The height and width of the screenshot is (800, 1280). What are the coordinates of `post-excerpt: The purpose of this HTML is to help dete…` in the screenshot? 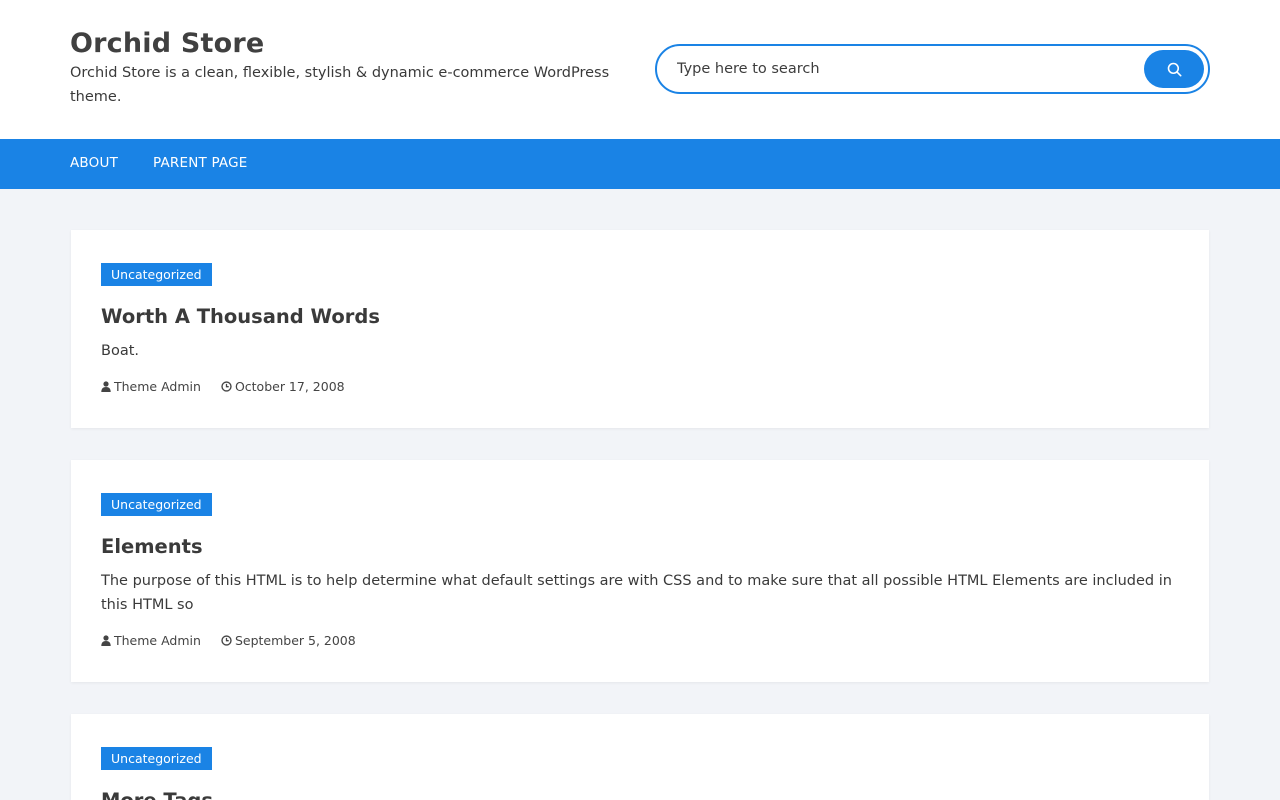 It's located at (636, 593).